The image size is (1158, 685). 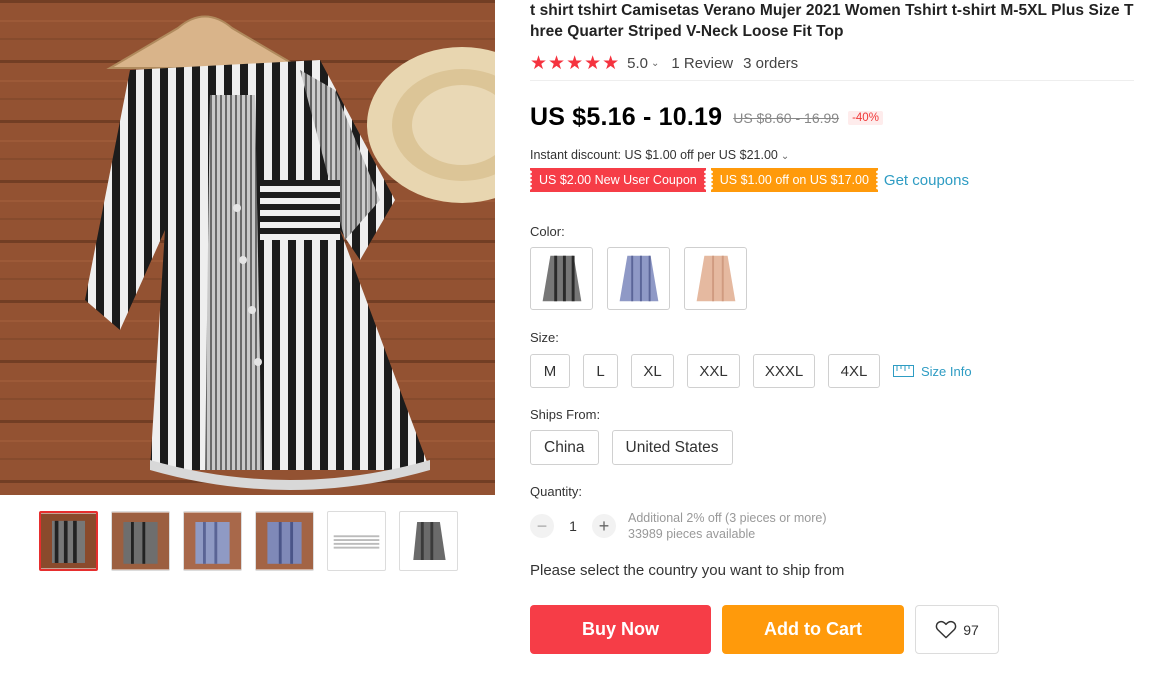 What do you see at coordinates (715, 278) in the screenshot?
I see `color-option-pink` at bounding box center [715, 278].